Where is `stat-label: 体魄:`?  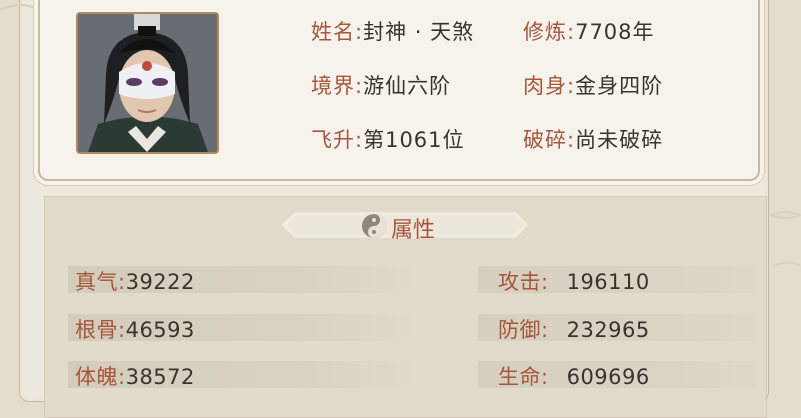 stat-label: 体魄: is located at coordinates (100, 377).